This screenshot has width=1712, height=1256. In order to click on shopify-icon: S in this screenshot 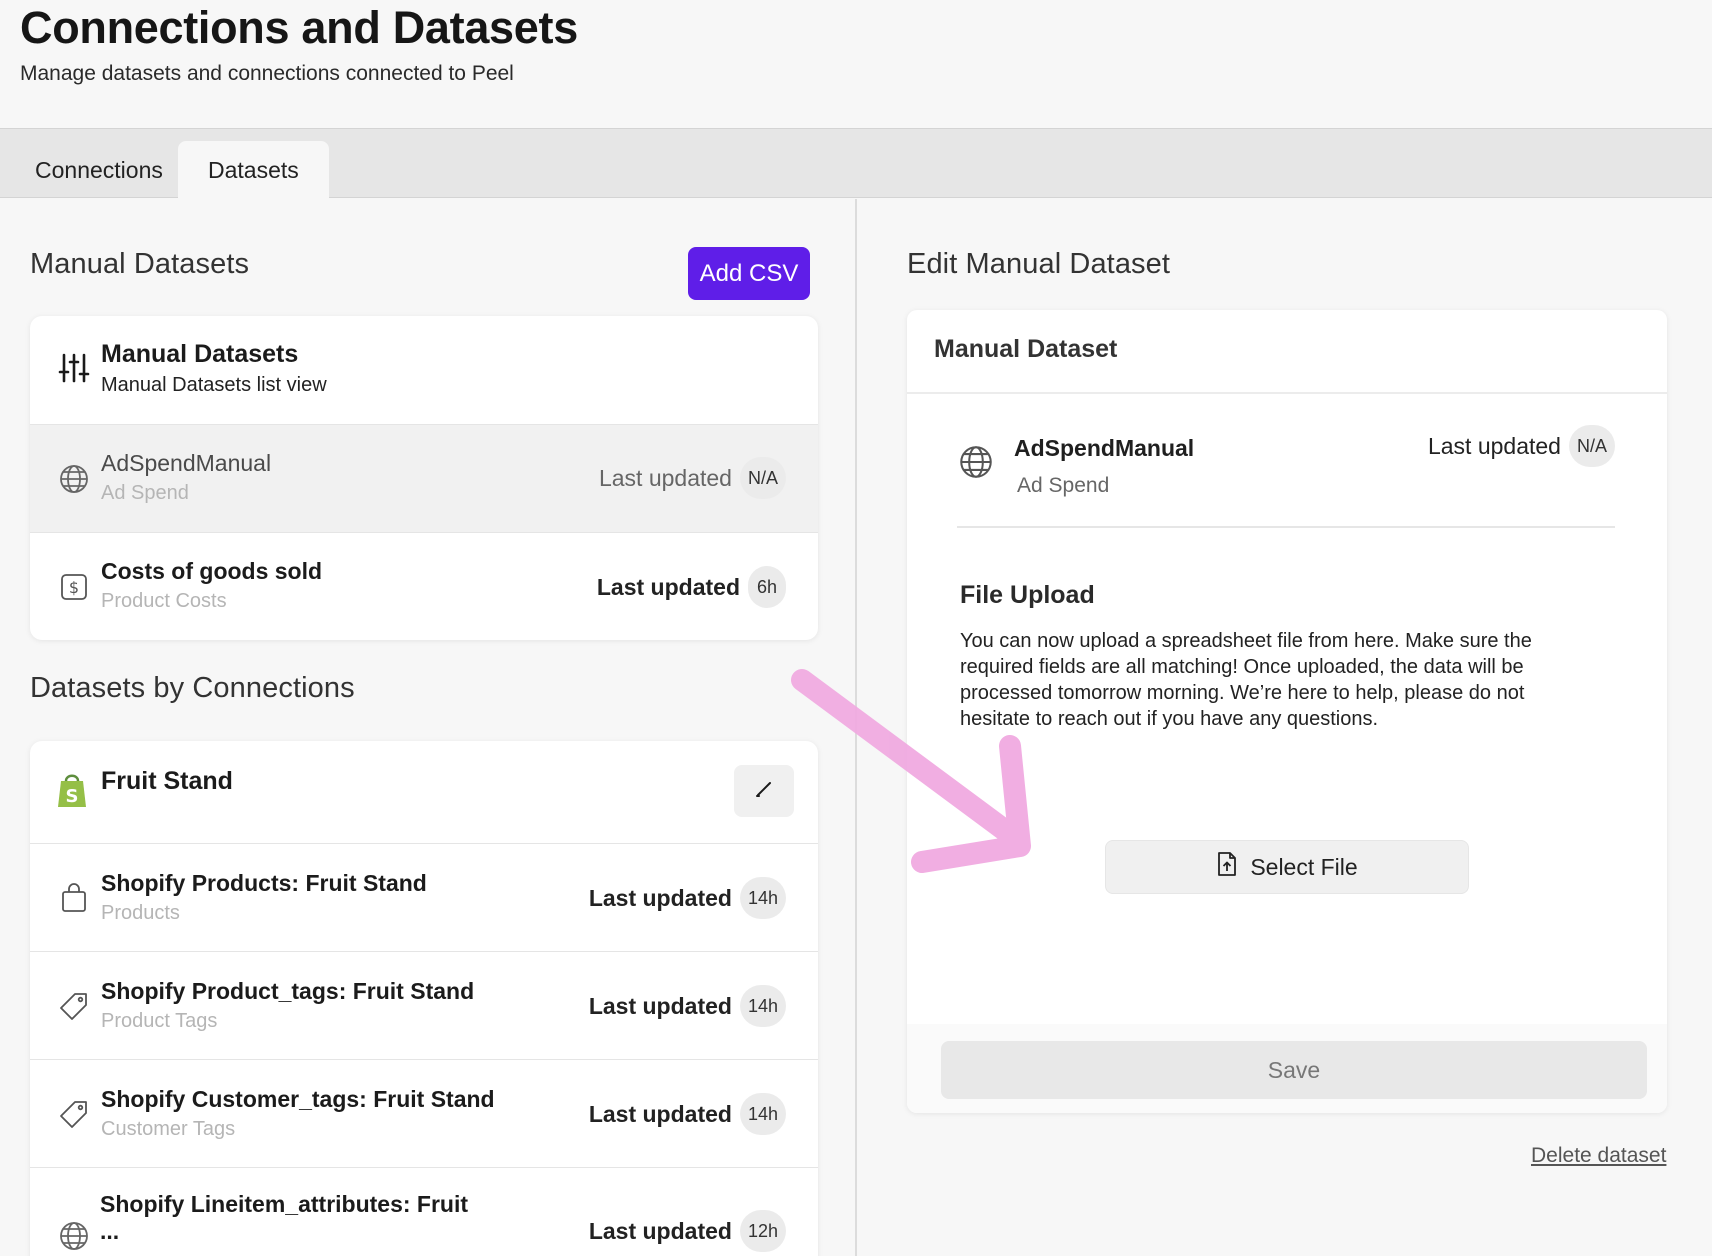, I will do `click(72, 790)`.